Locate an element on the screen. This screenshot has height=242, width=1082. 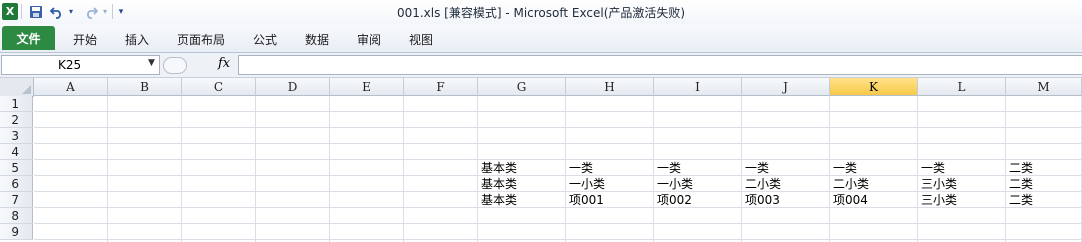
cell-l6: 三小类 is located at coordinates (961, 184).